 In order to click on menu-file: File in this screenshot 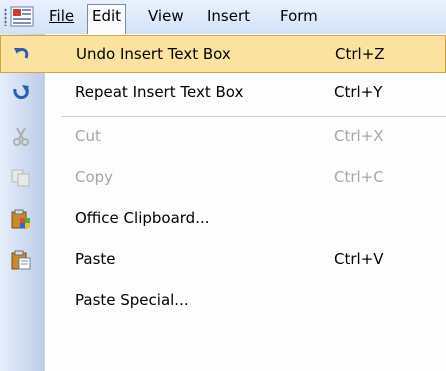, I will do `click(61, 16)`.